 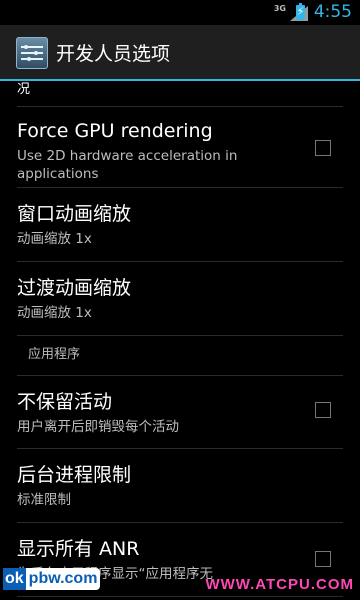 I want to click on dont-keep-activities-title: 不保留活动, so click(x=65, y=402).